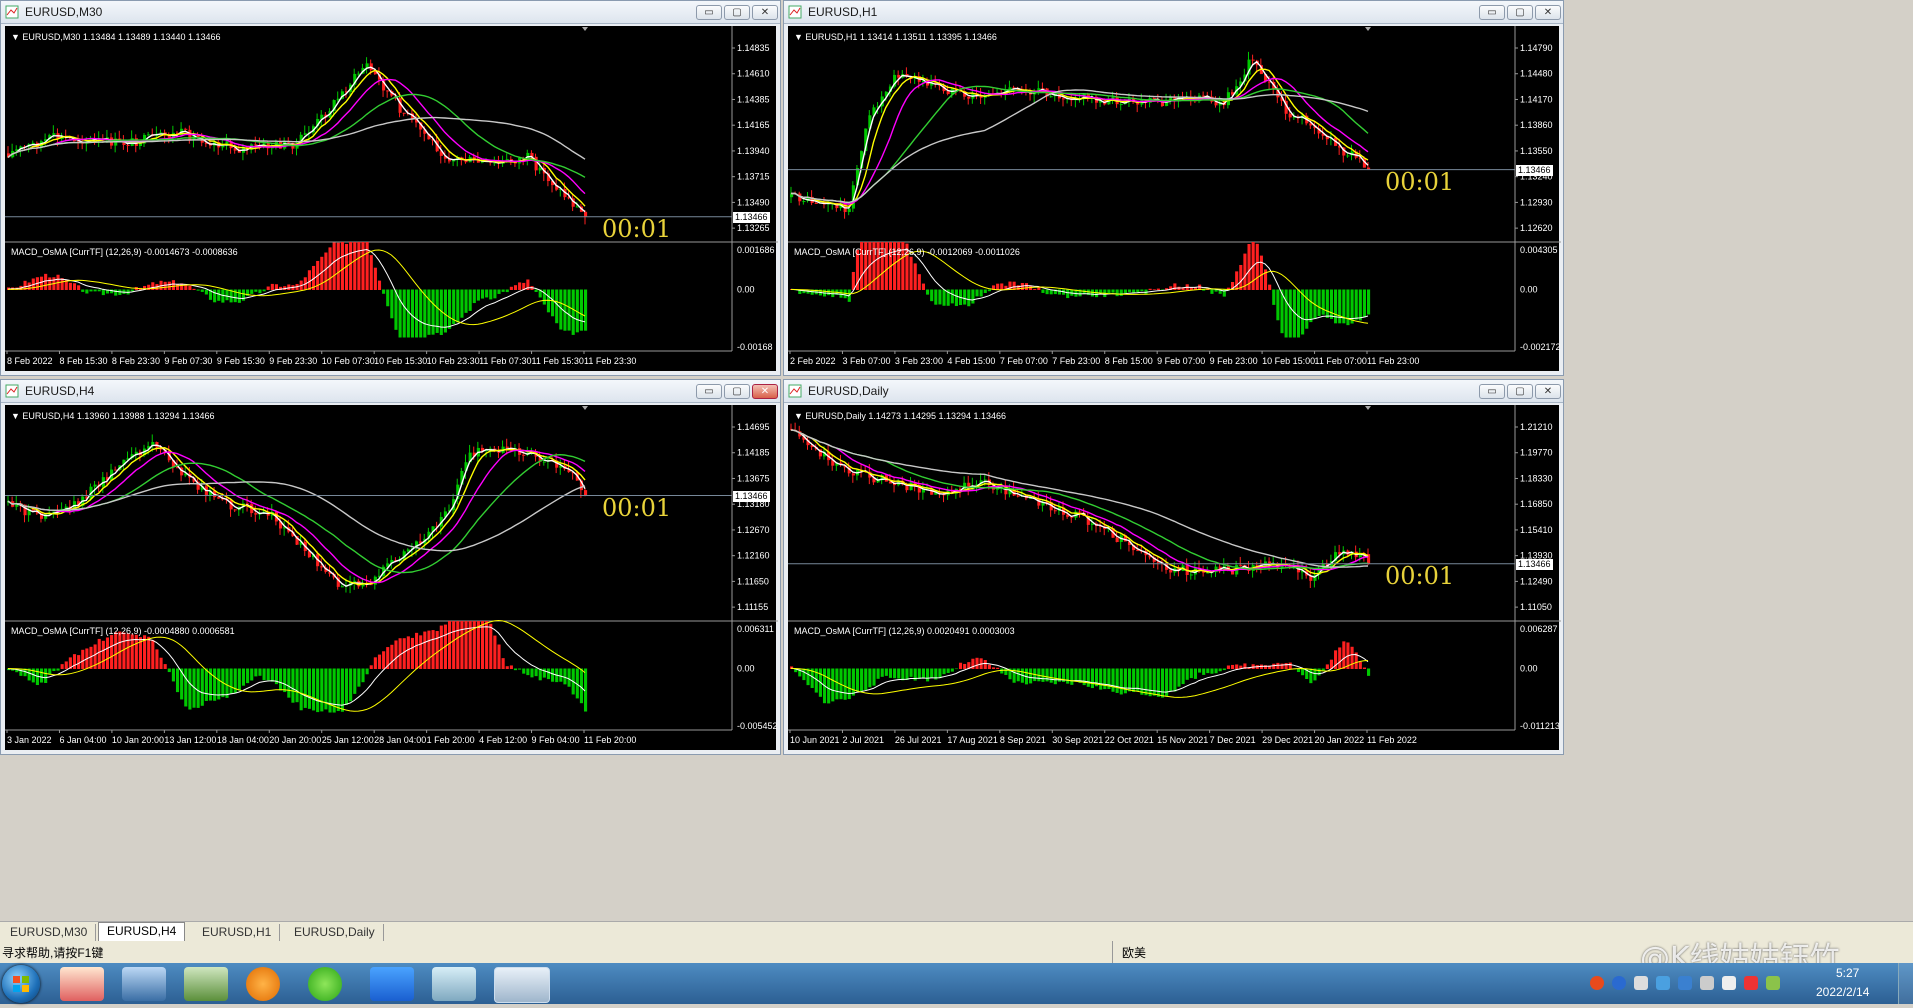 This screenshot has height=1008, width=1913. Describe the element at coordinates (1685, 983) in the screenshot. I see `tray-security-icon` at that location.